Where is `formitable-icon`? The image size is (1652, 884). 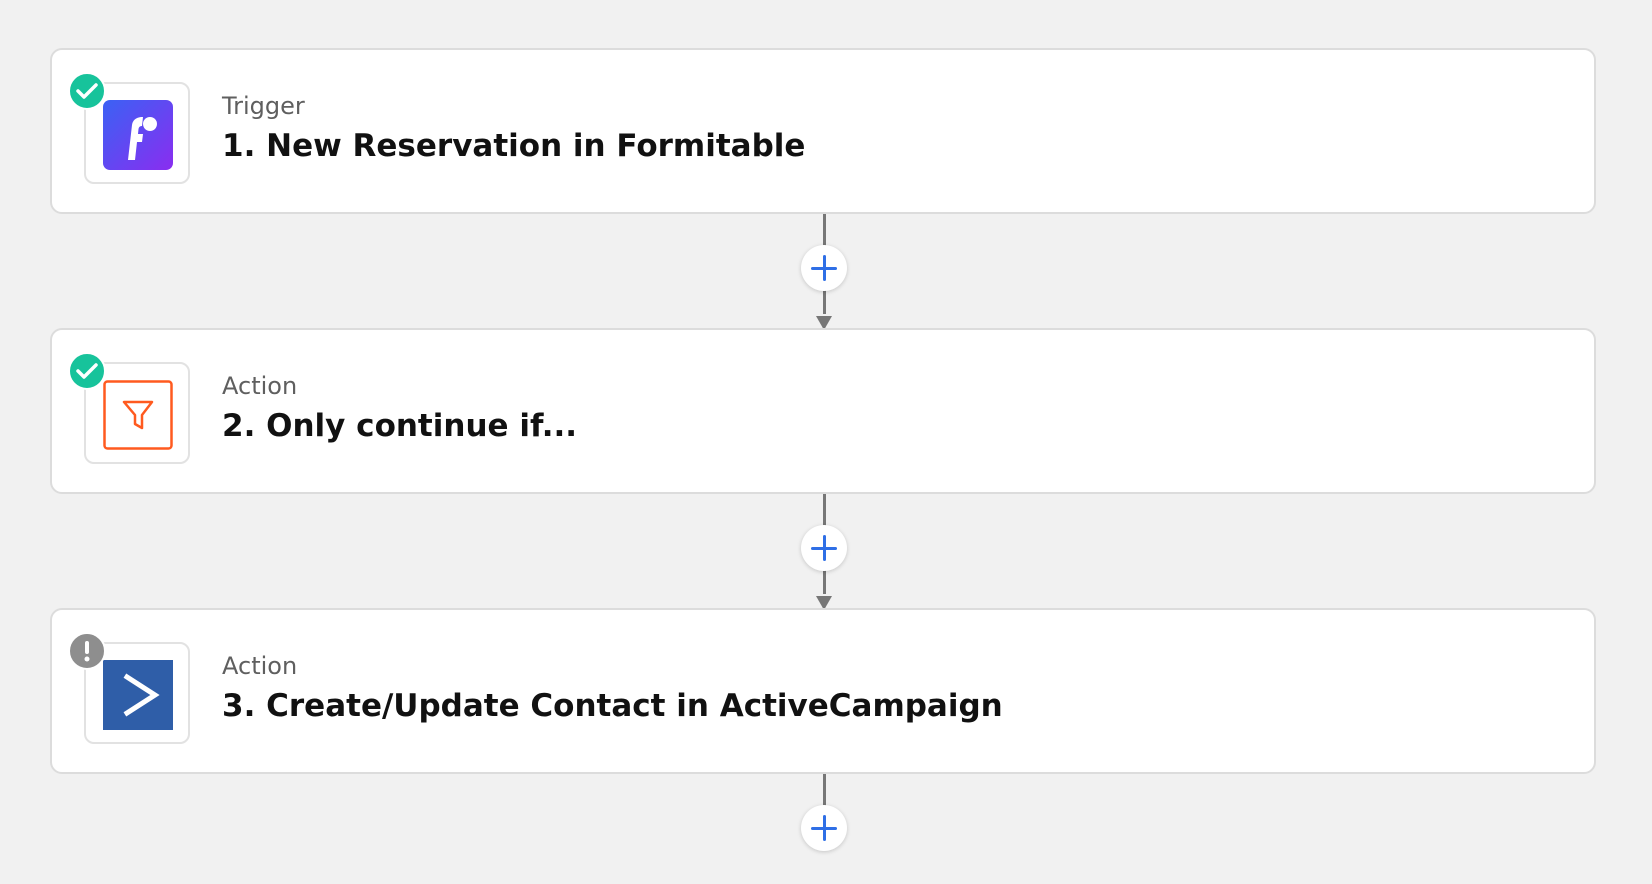 formitable-icon is located at coordinates (138, 135).